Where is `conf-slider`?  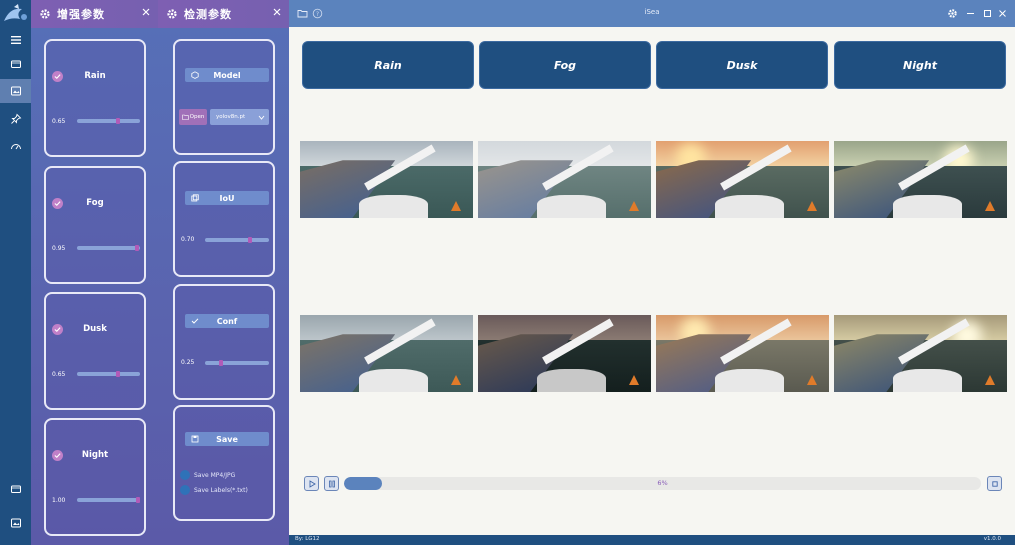 conf-slider is located at coordinates (237, 363).